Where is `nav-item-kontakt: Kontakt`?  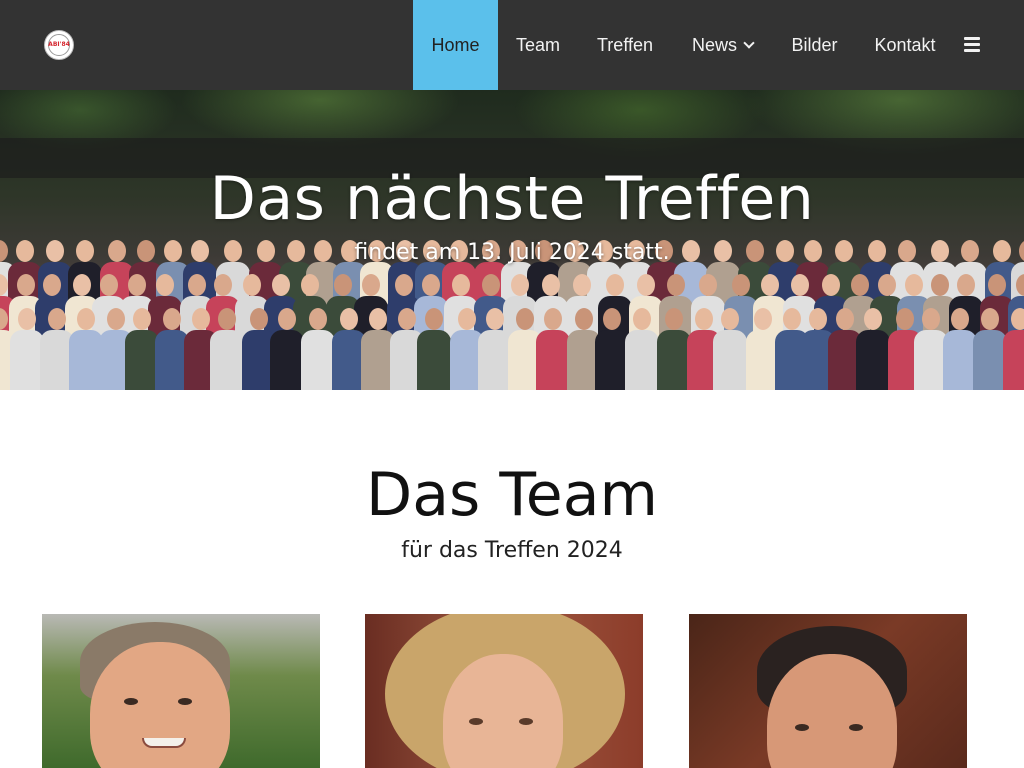
nav-item-kontakt: Kontakt is located at coordinates (905, 45).